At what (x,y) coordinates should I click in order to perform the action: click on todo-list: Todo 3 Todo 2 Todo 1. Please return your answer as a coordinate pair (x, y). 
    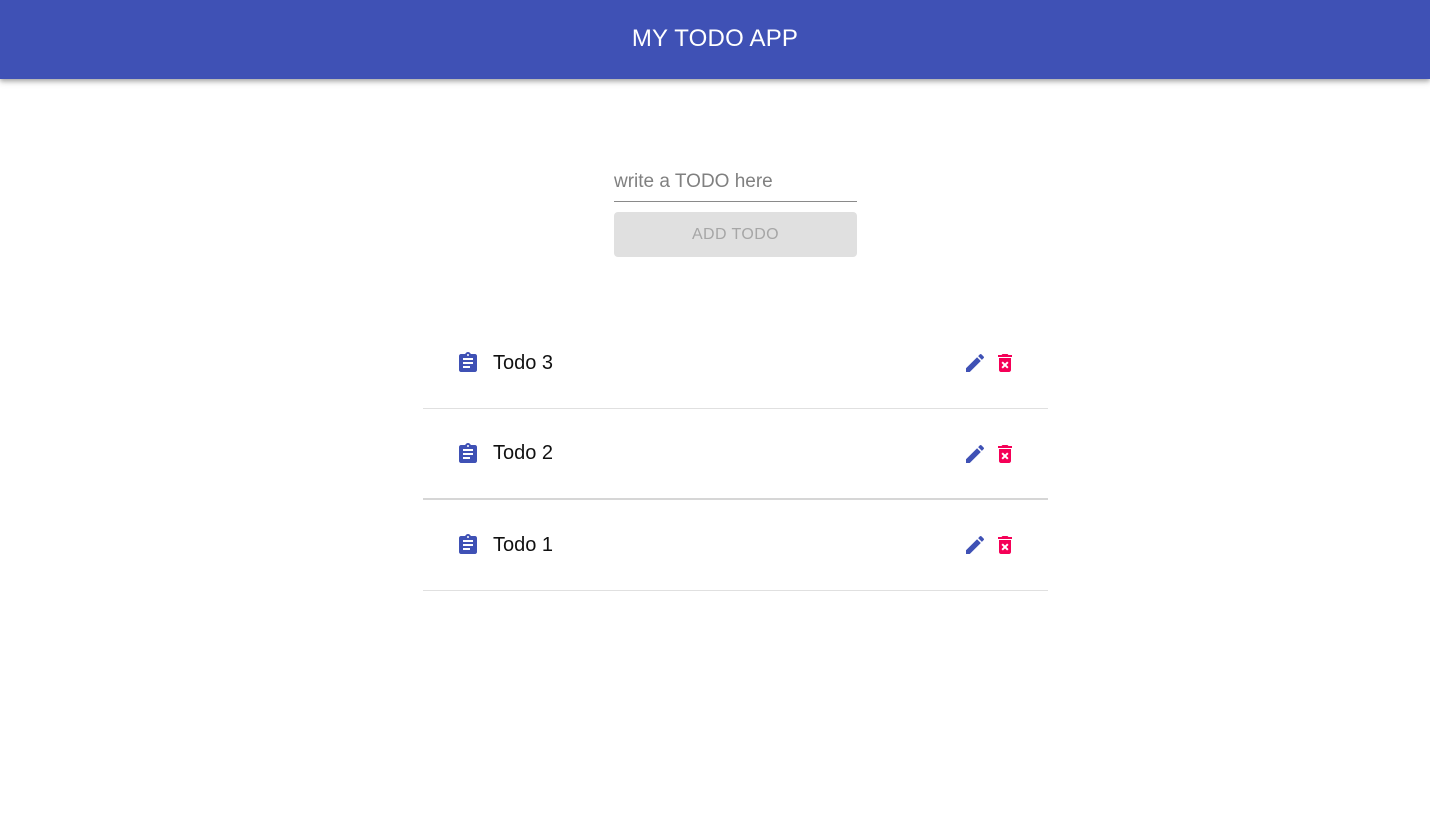
    Looking at the image, I should click on (735, 454).